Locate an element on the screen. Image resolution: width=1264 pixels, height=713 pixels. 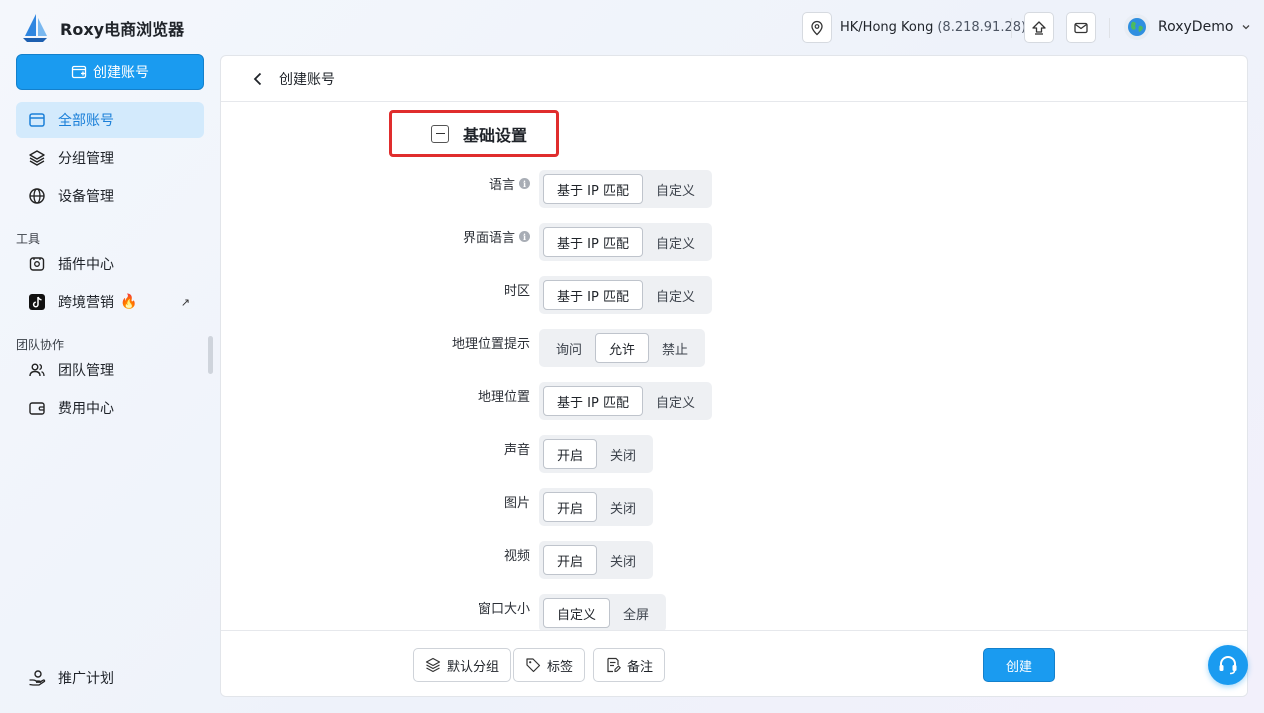
setting-label-text: 视频 is located at coordinates (516, 556).